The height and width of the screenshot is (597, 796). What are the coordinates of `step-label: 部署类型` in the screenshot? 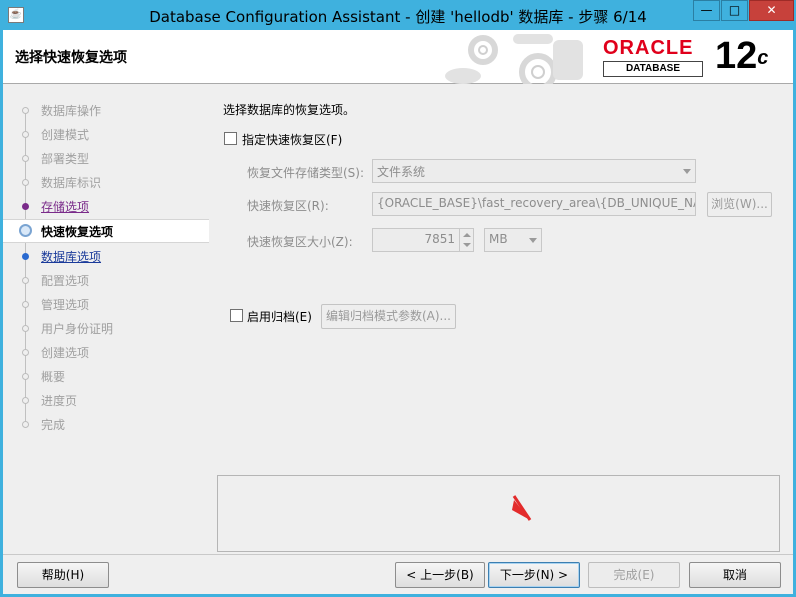 It's located at (65, 159).